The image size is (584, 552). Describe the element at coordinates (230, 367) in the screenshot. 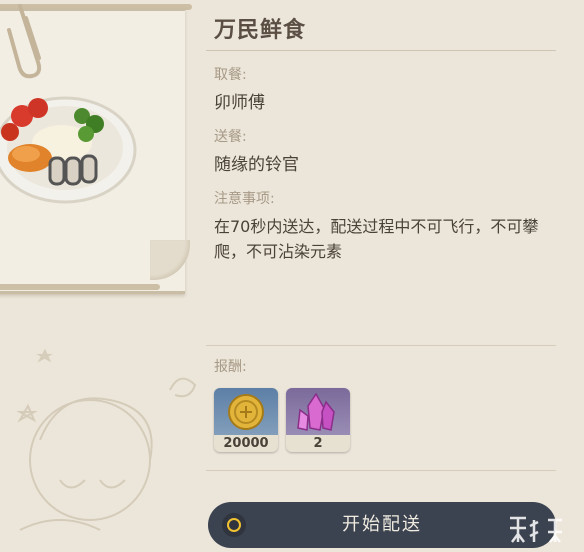

I see `rewards-label: 报酬:` at that location.